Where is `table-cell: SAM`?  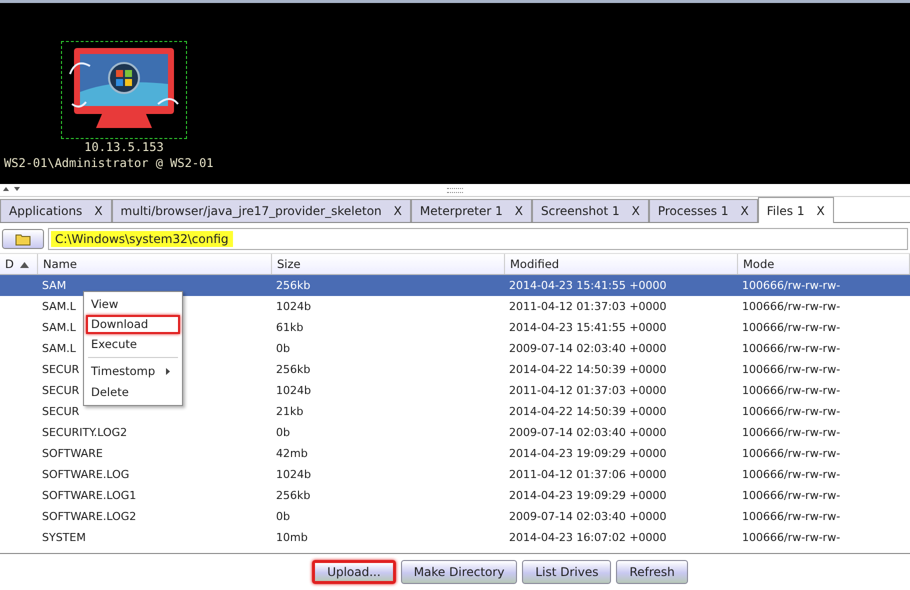
table-cell: SAM is located at coordinates (54, 285).